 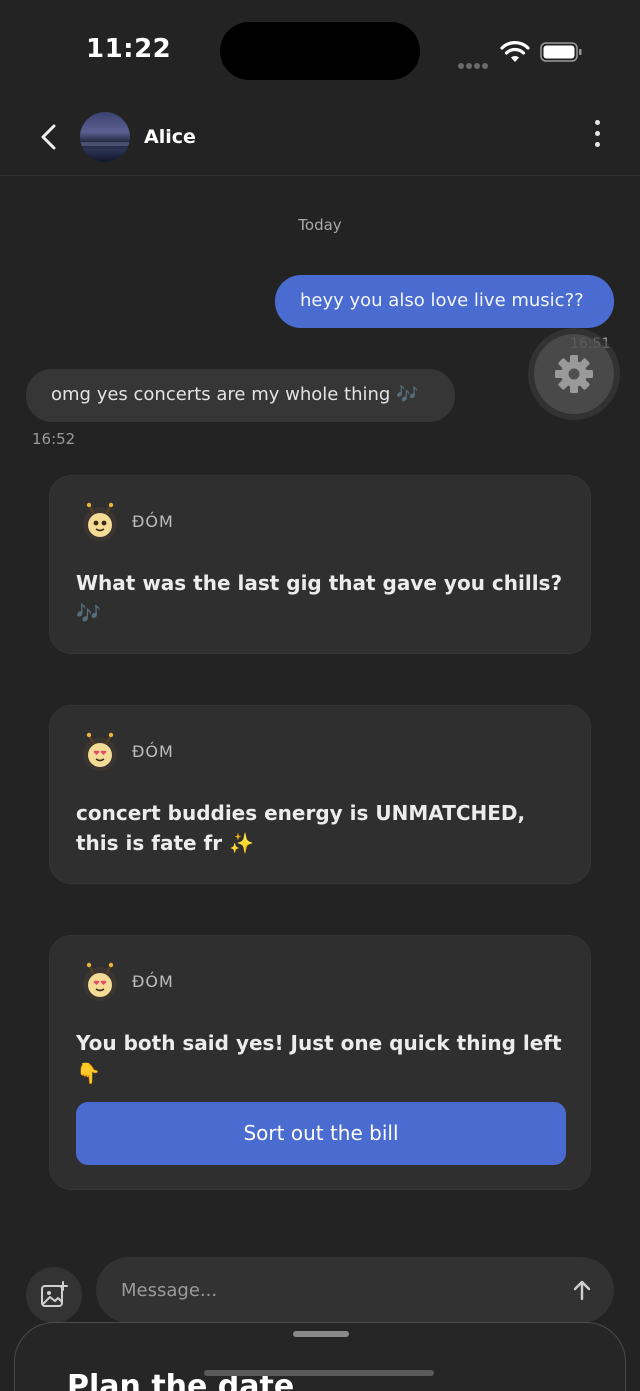 What do you see at coordinates (515, 51) in the screenshot?
I see `wifi-icon` at bounding box center [515, 51].